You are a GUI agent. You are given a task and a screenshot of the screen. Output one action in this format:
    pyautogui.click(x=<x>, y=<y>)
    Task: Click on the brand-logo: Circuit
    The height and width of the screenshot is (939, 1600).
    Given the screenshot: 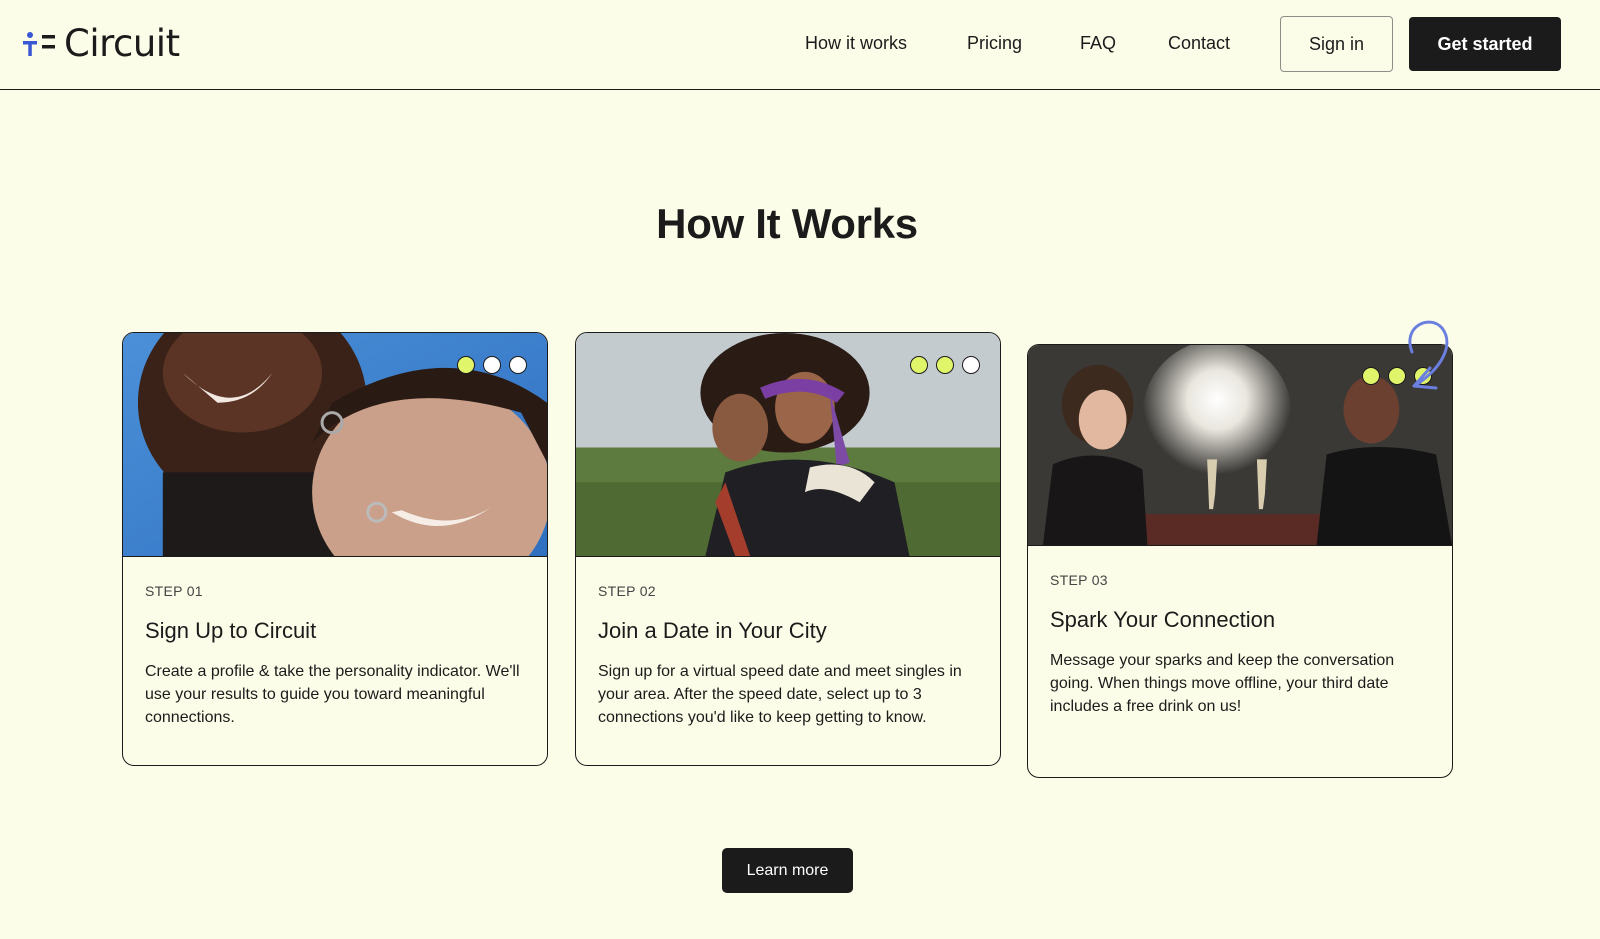 What is the action you would take?
    pyautogui.click(x=101, y=43)
    